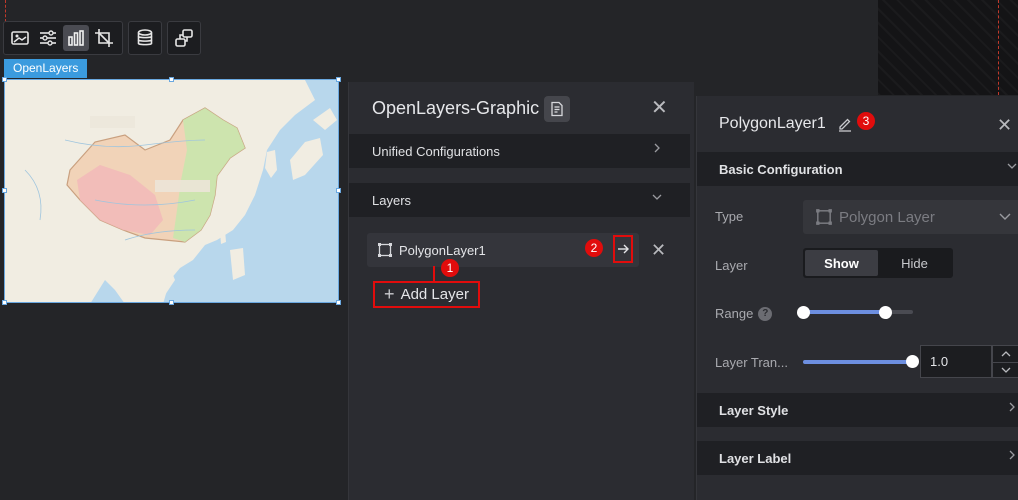 The image size is (1018, 500). I want to click on annotation-badge-1: 1, so click(450, 268).